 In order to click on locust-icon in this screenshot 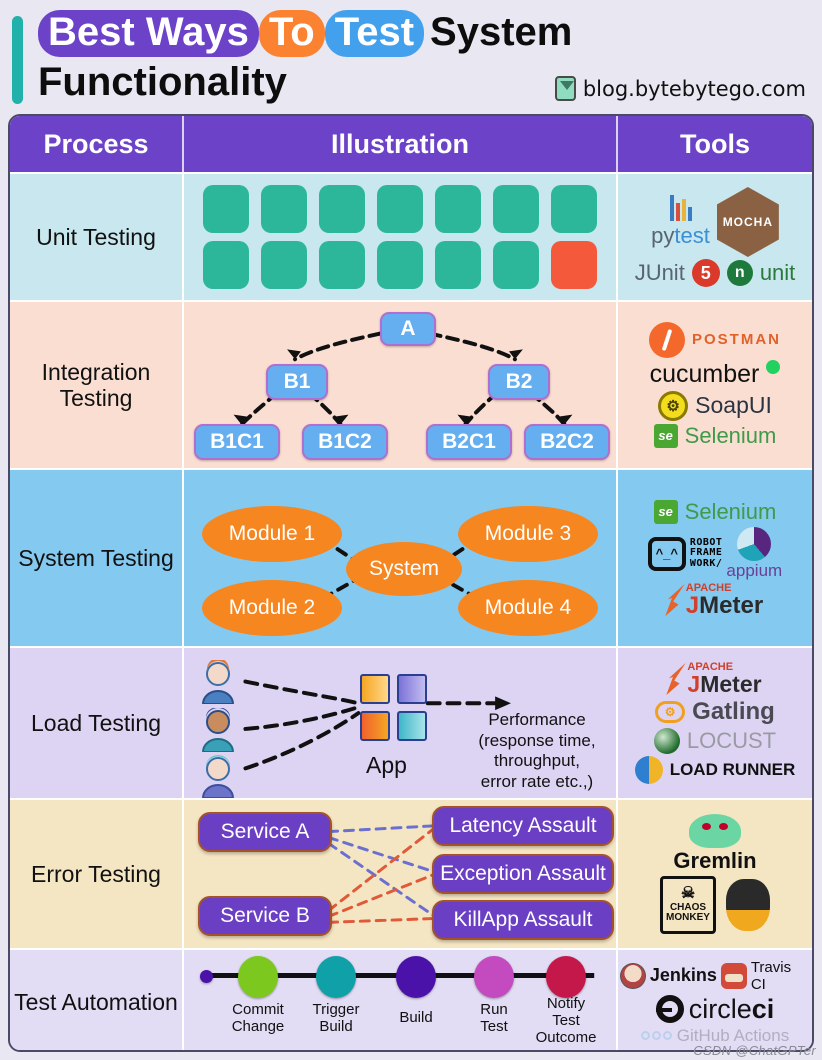, I will do `click(666, 741)`.